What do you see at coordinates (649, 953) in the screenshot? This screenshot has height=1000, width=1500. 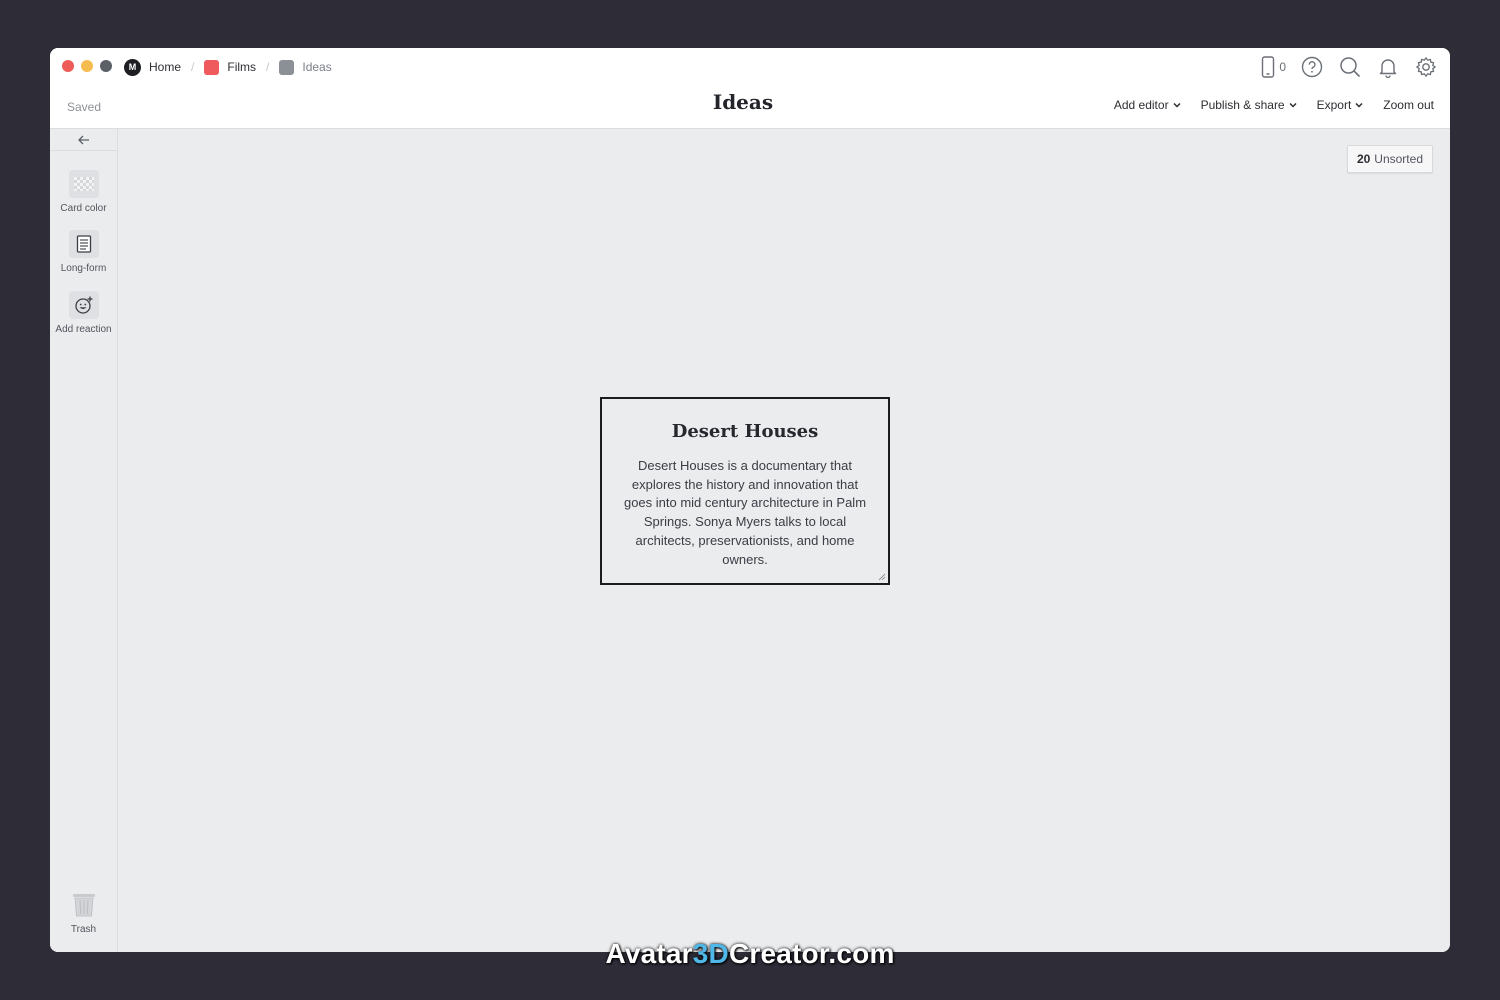 I see `watermark-part-1: Avatar` at bounding box center [649, 953].